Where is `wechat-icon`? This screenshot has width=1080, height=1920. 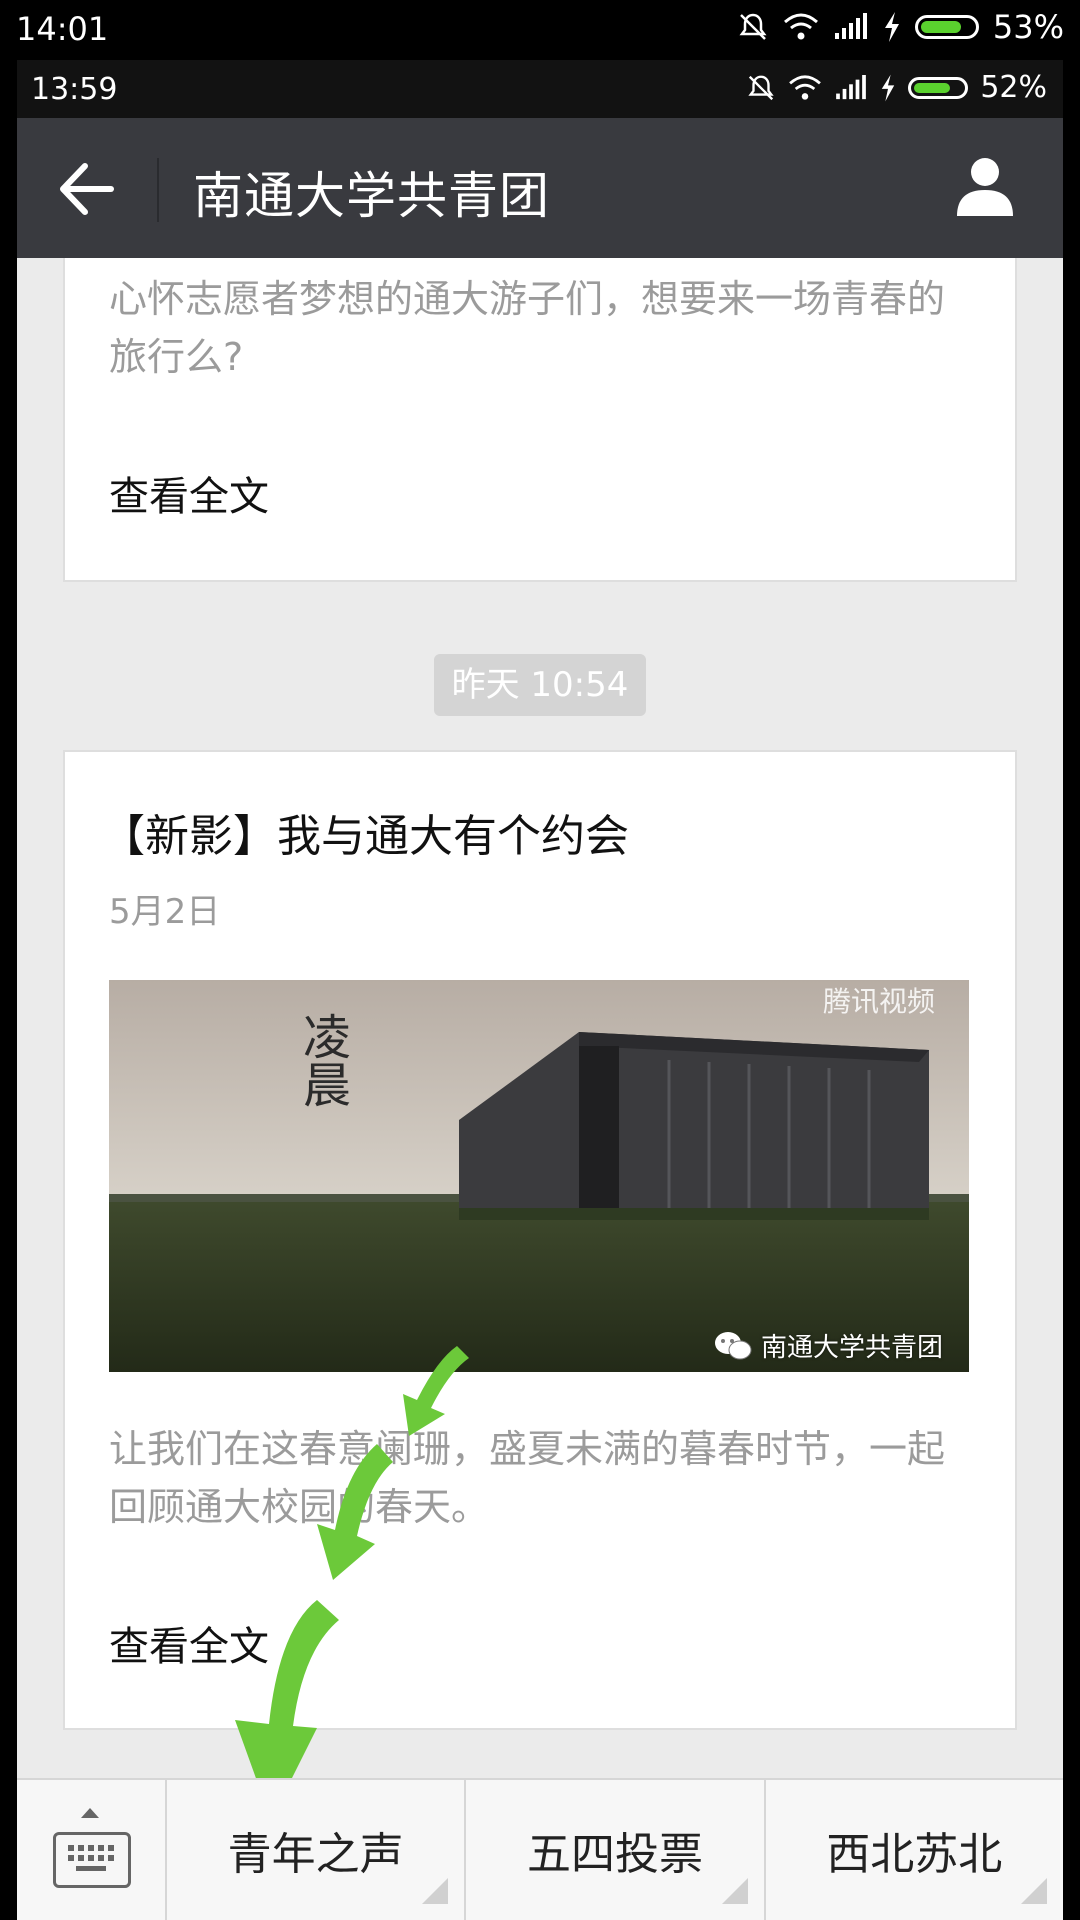
wechat-icon is located at coordinates (733, 1345).